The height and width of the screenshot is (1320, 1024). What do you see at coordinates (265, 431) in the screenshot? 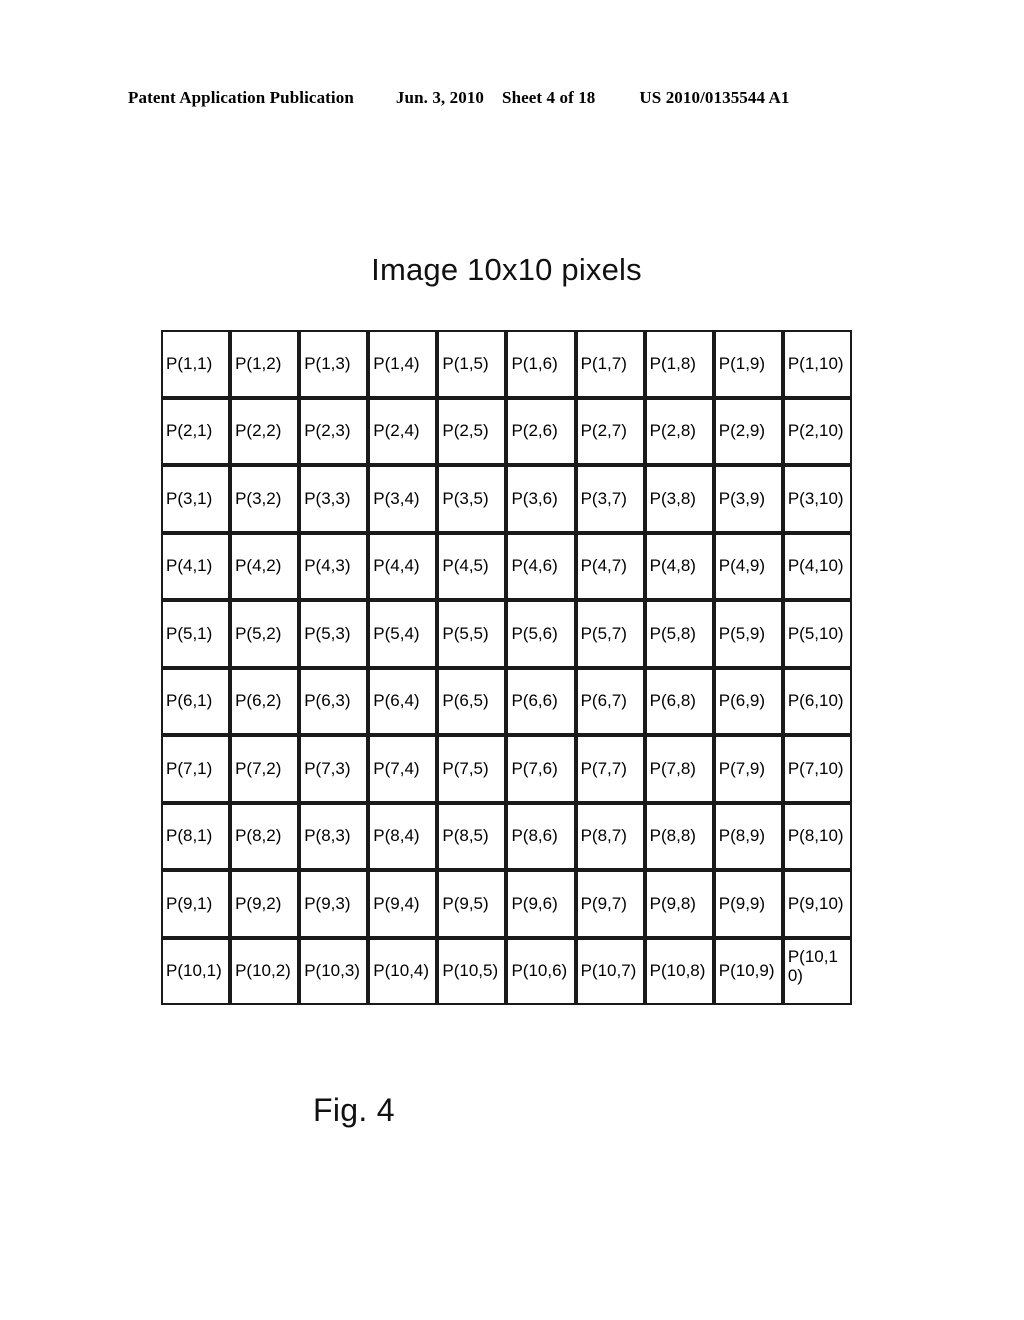
I see `pixel-cell: P(2,2)` at bounding box center [265, 431].